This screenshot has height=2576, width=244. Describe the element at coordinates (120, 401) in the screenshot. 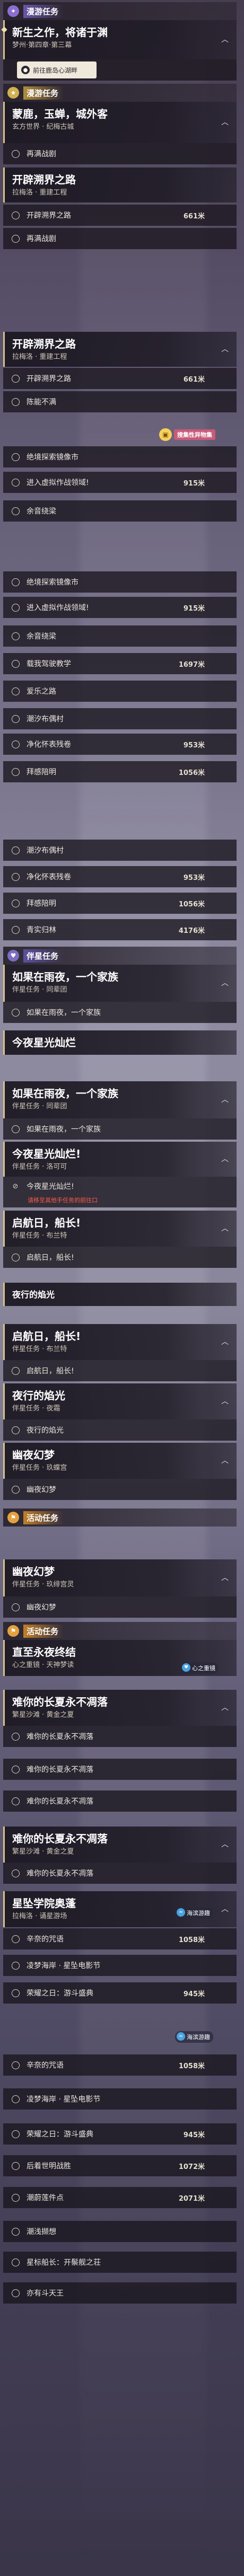

I see `quest-step: 陈能不满` at that location.